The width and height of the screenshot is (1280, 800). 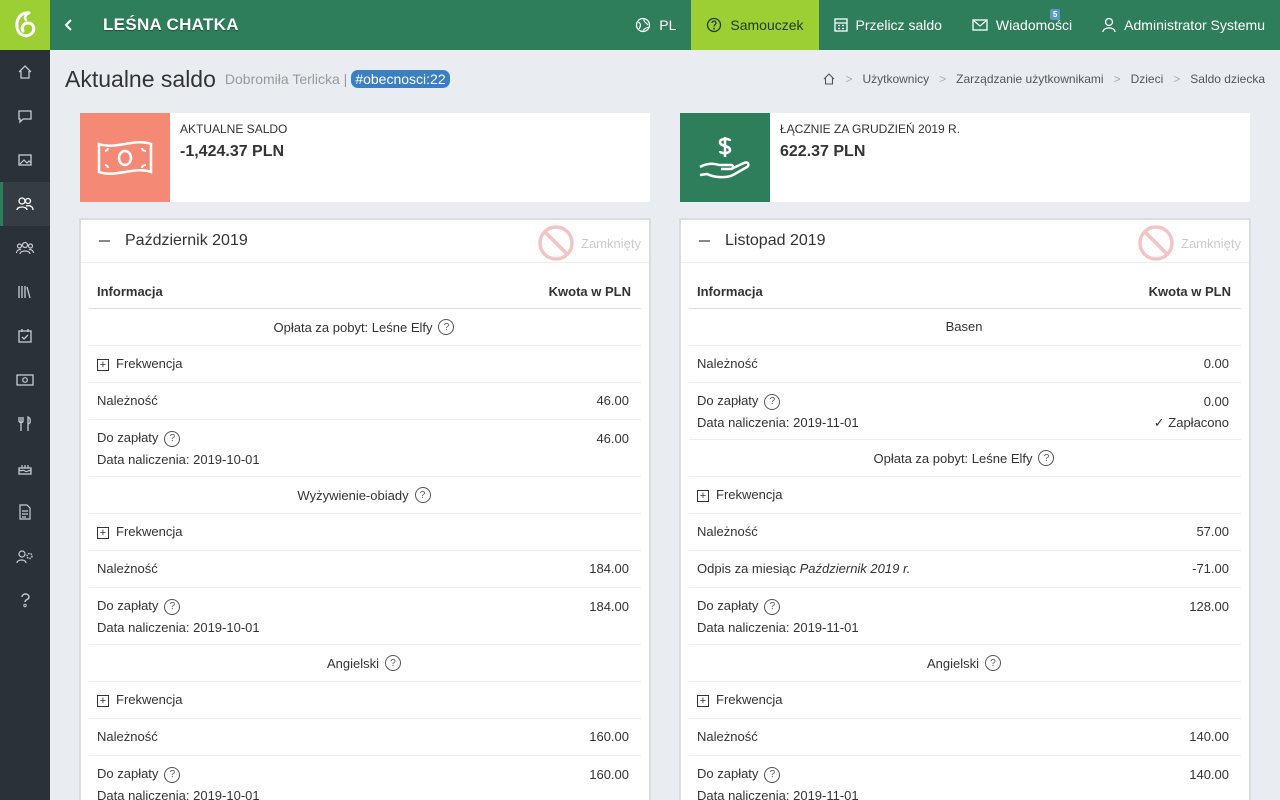 I want to click on panel-title: Październik 2019, so click(x=186, y=240).